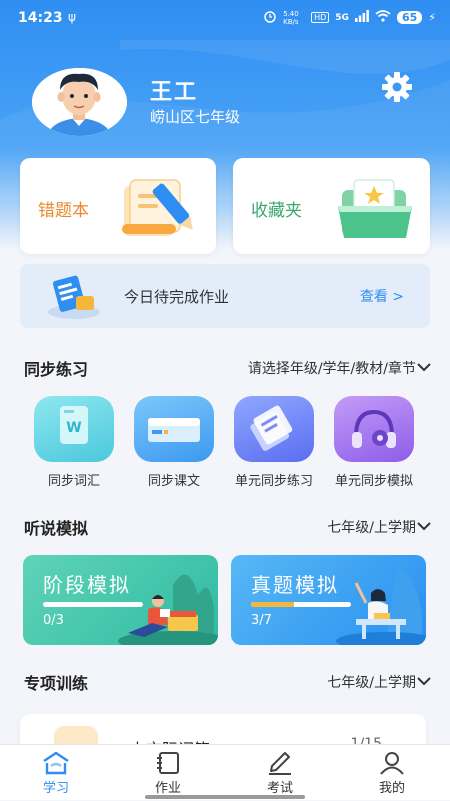 The width and height of the screenshot is (450, 801). Describe the element at coordinates (53, 620) in the screenshot. I see `stage-mock-count: 0/3` at that location.